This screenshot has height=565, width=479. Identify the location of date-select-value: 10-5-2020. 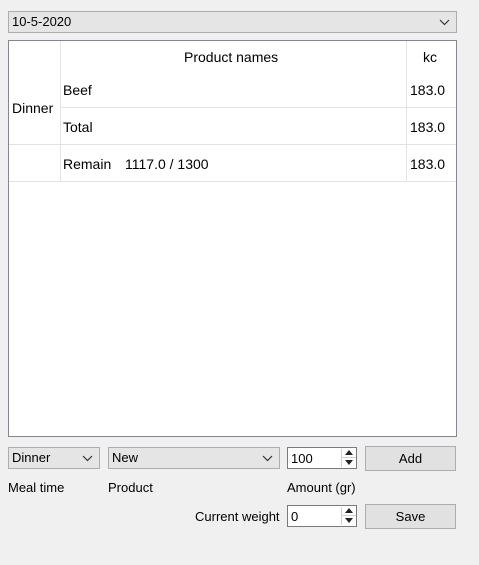
(42, 21).